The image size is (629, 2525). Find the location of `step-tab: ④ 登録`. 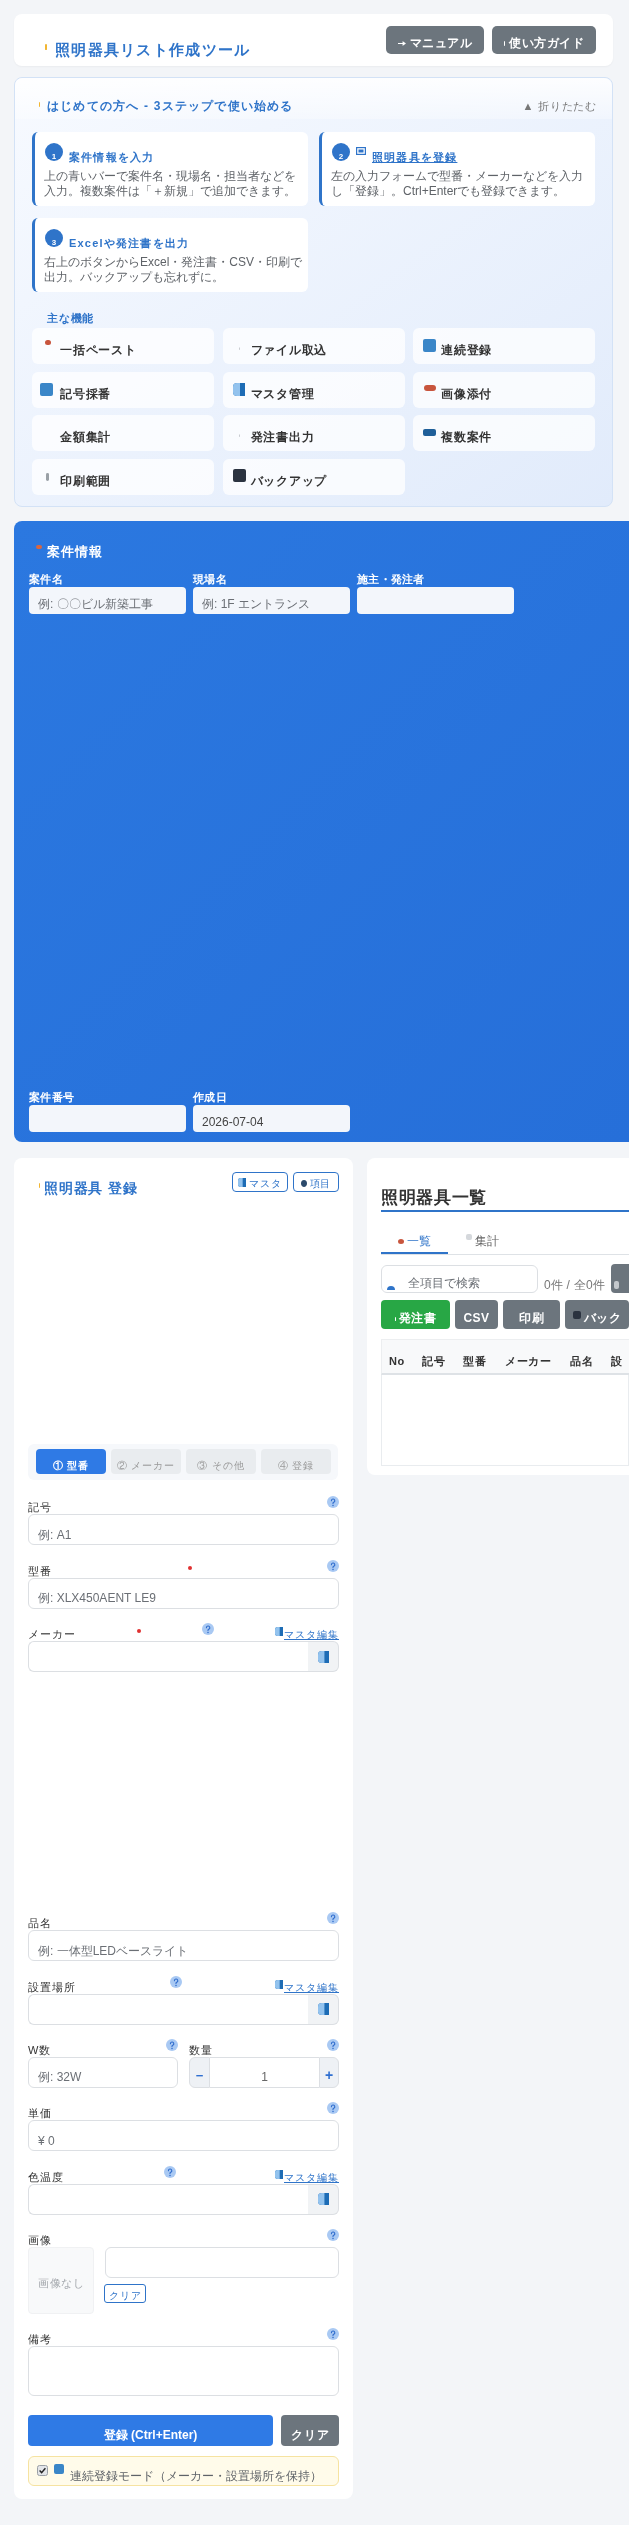

step-tab: ④ 登録 is located at coordinates (296, 1461).